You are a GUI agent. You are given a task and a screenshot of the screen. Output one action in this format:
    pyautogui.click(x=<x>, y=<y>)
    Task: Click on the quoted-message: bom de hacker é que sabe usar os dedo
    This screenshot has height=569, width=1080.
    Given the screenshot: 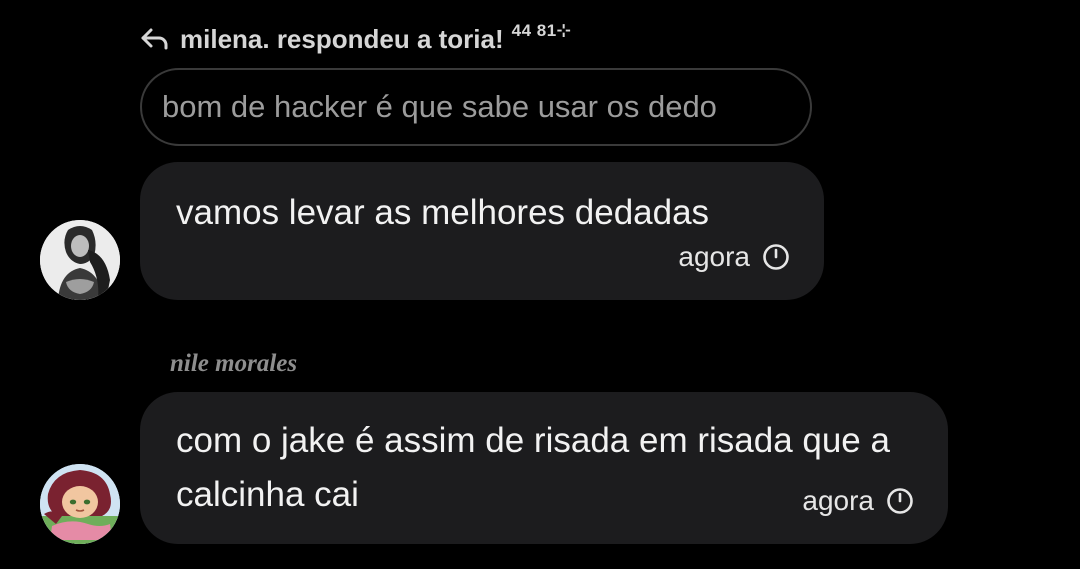 What is the action you would take?
    pyautogui.click(x=476, y=107)
    